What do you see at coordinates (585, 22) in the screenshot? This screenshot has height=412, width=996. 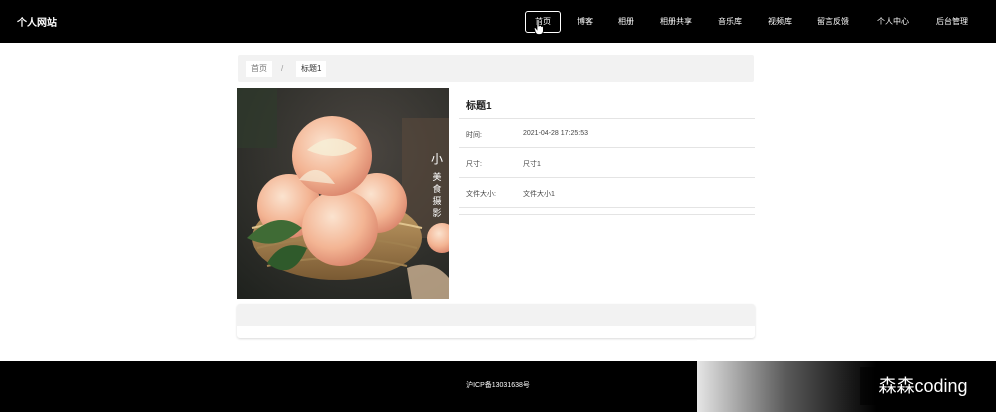 I see `nav-blog: 博客` at bounding box center [585, 22].